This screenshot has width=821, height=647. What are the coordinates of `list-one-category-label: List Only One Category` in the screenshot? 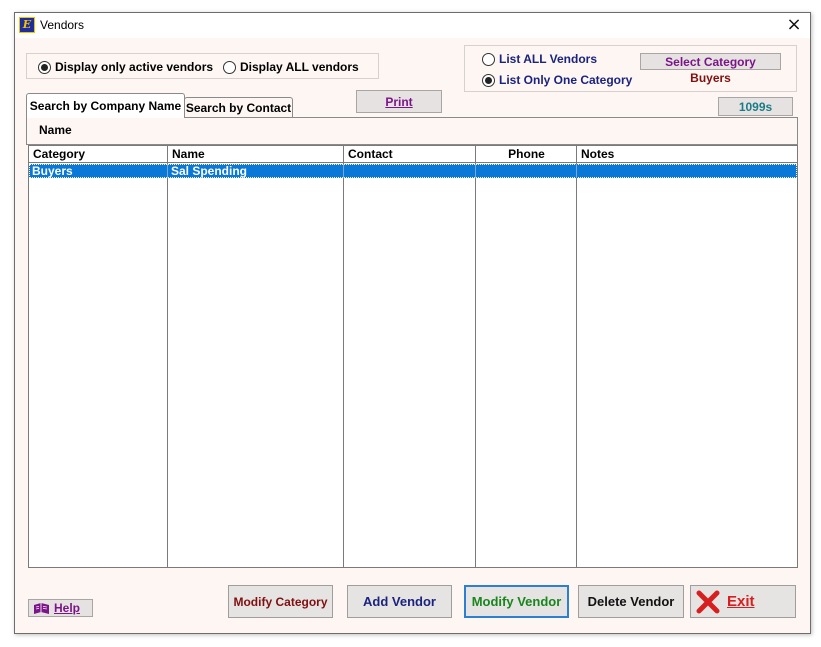 It's located at (565, 80).